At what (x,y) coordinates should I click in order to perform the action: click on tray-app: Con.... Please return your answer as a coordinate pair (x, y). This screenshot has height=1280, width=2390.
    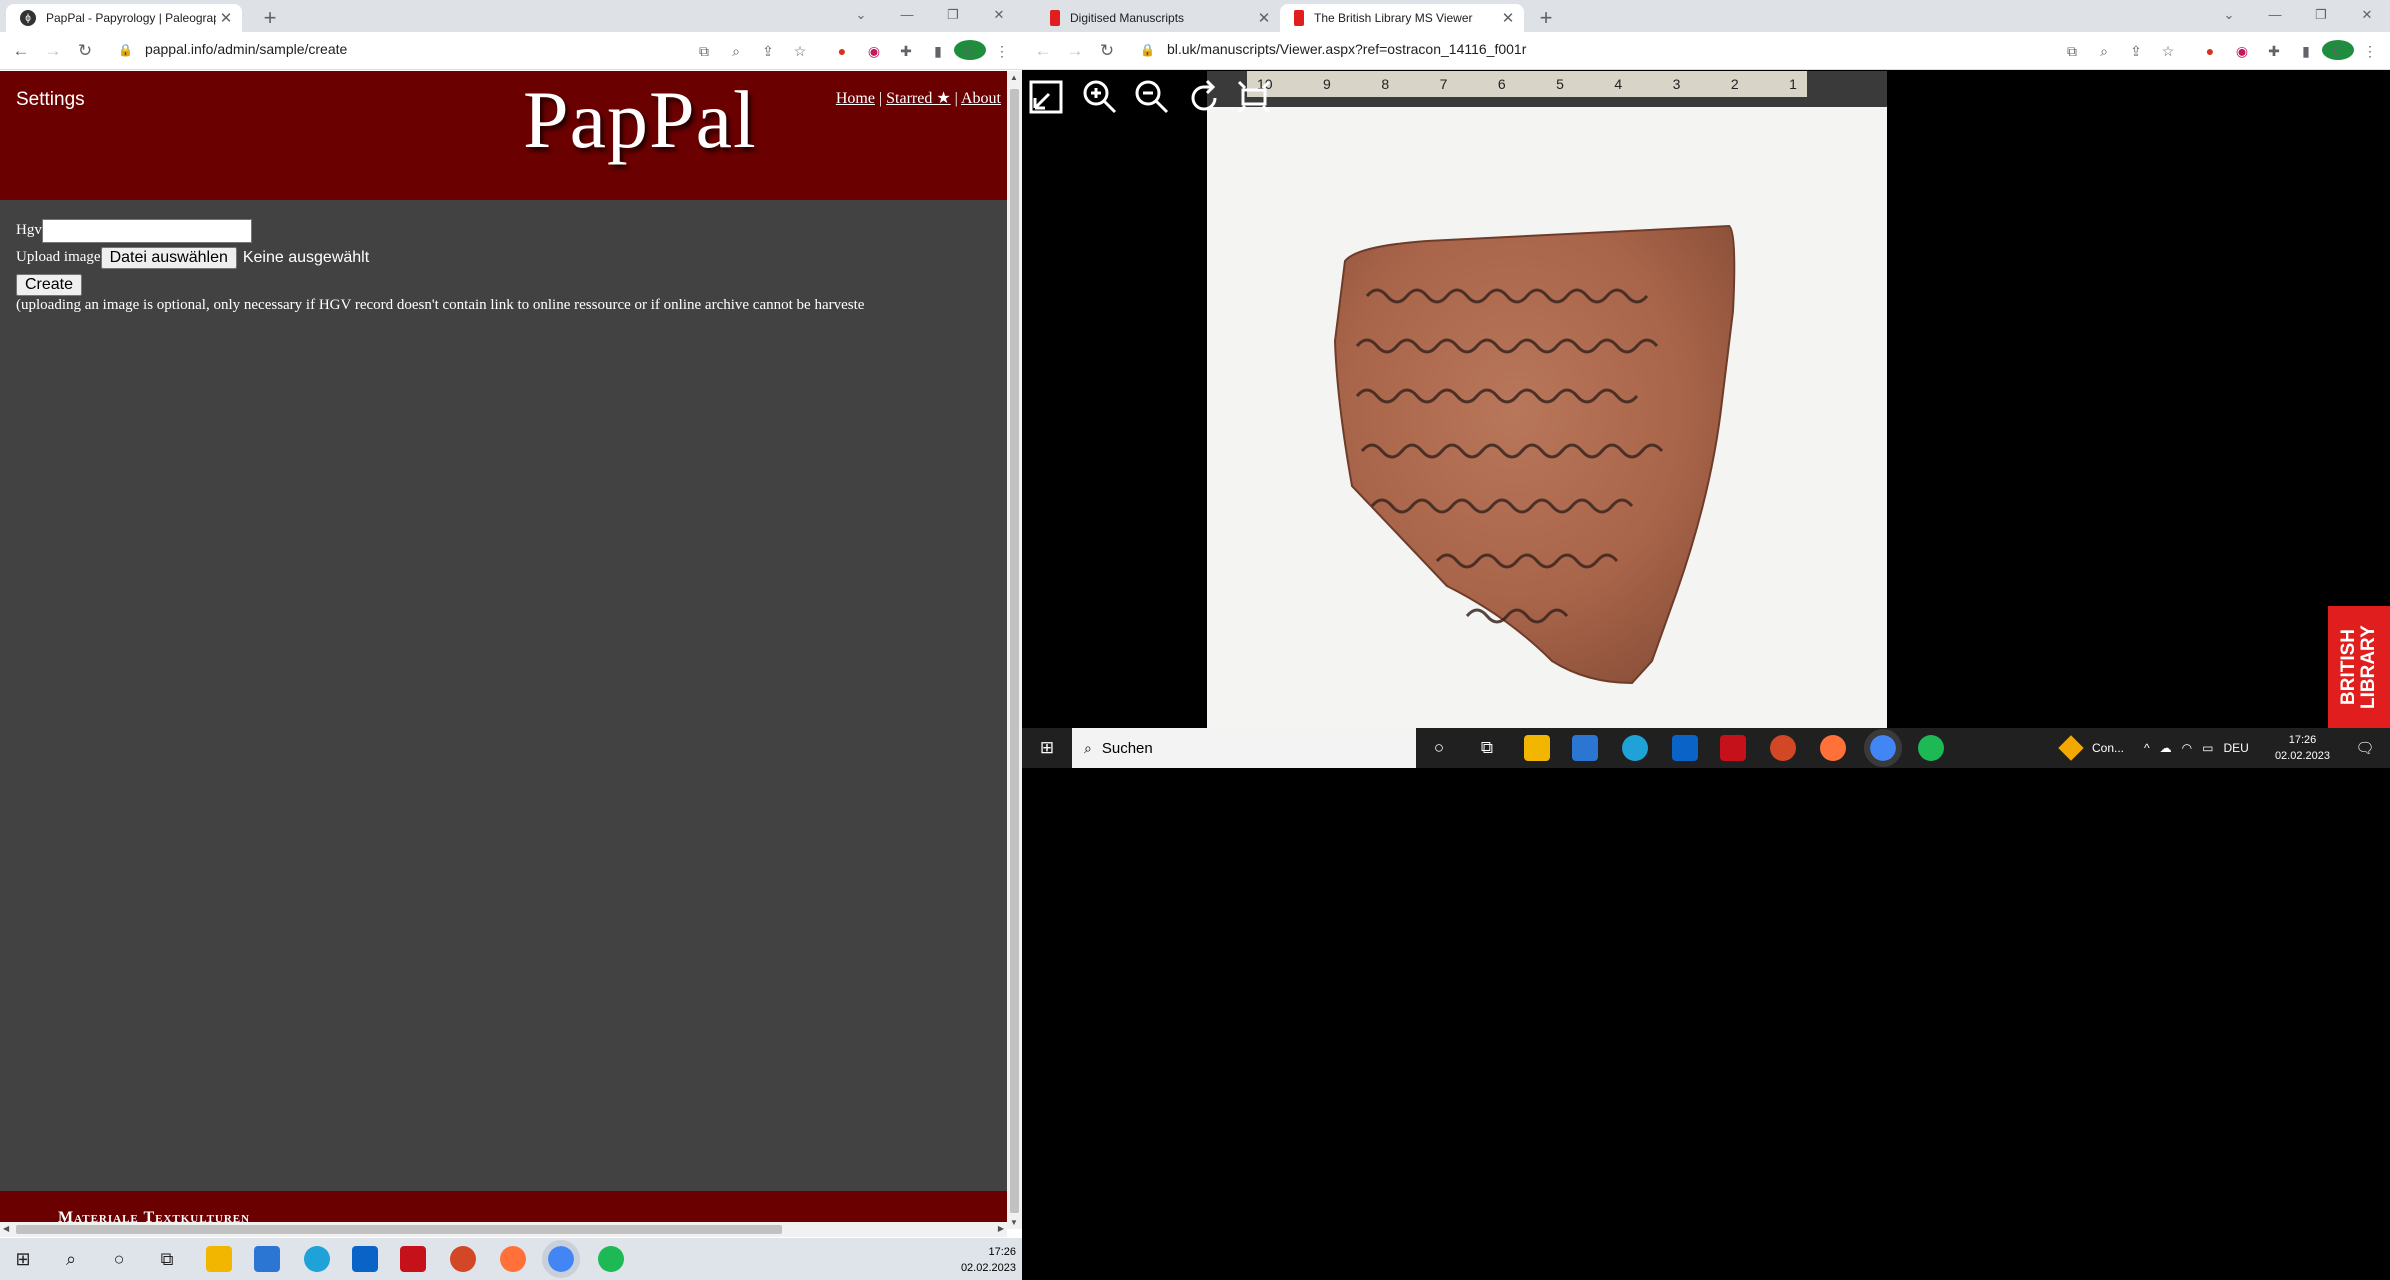
    Looking at the image, I should click on (2091, 748).